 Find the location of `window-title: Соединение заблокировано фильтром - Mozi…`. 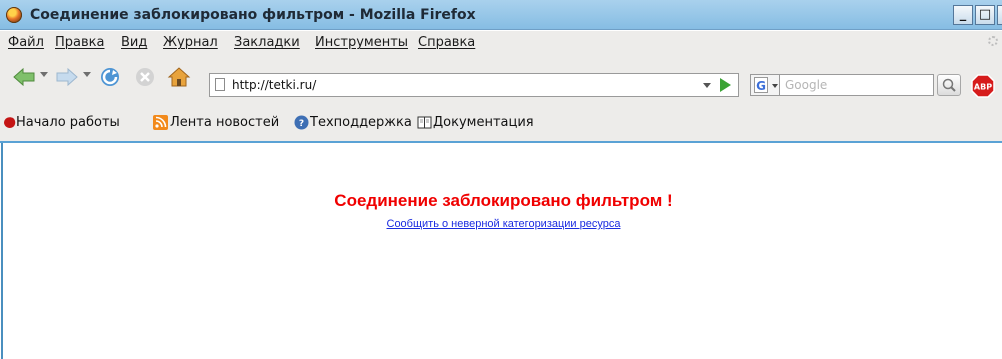

window-title: Соединение заблокировано фильтром - Mozi… is located at coordinates (253, 15).